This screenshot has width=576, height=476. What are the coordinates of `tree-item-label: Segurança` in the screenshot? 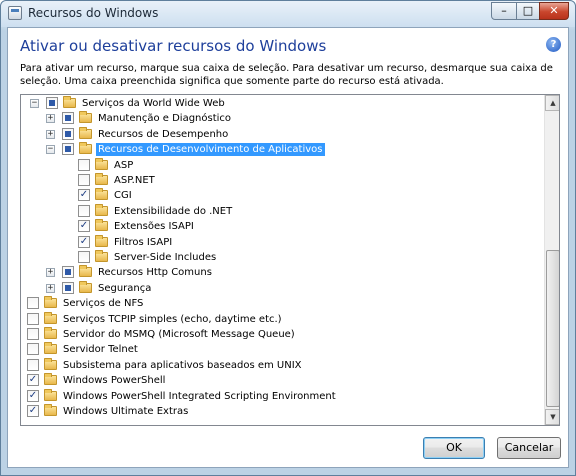 It's located at (125, 288).